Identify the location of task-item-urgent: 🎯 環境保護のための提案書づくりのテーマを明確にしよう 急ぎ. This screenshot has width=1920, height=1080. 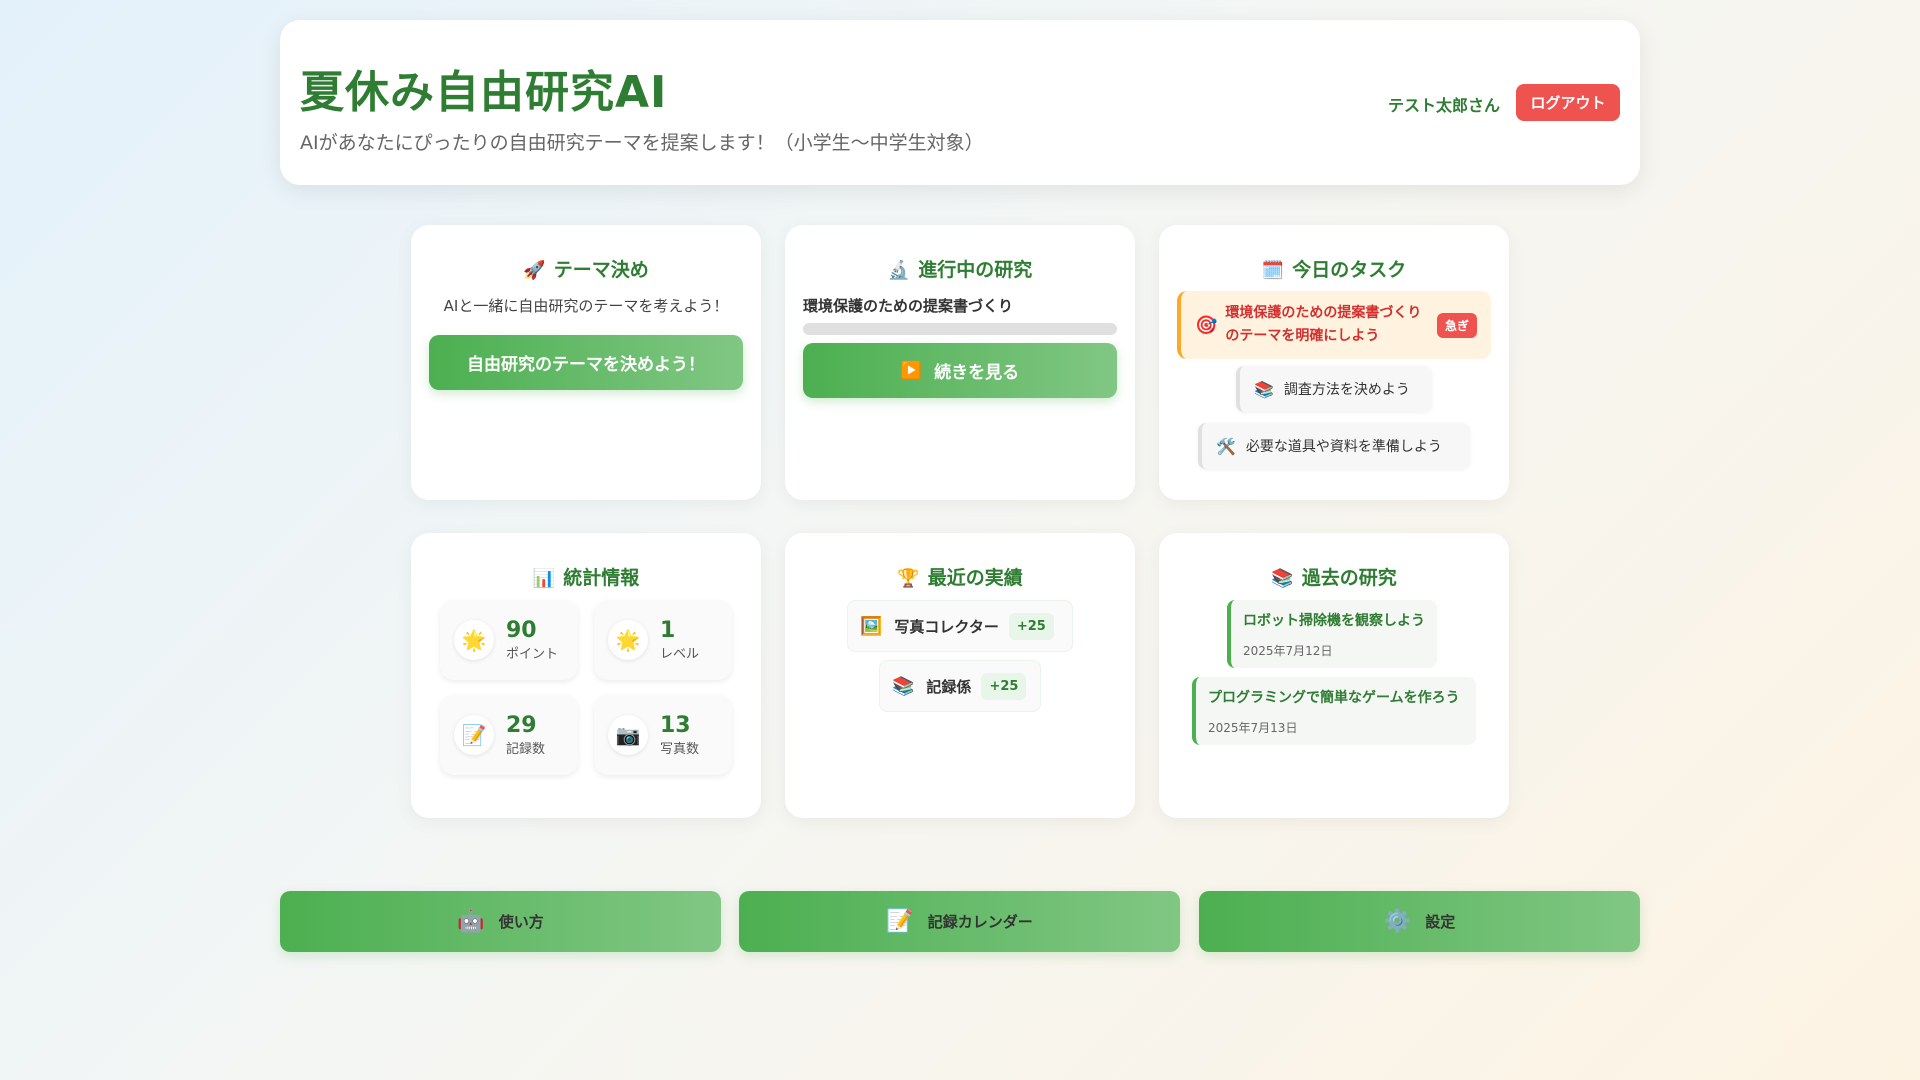
(1334, 325).